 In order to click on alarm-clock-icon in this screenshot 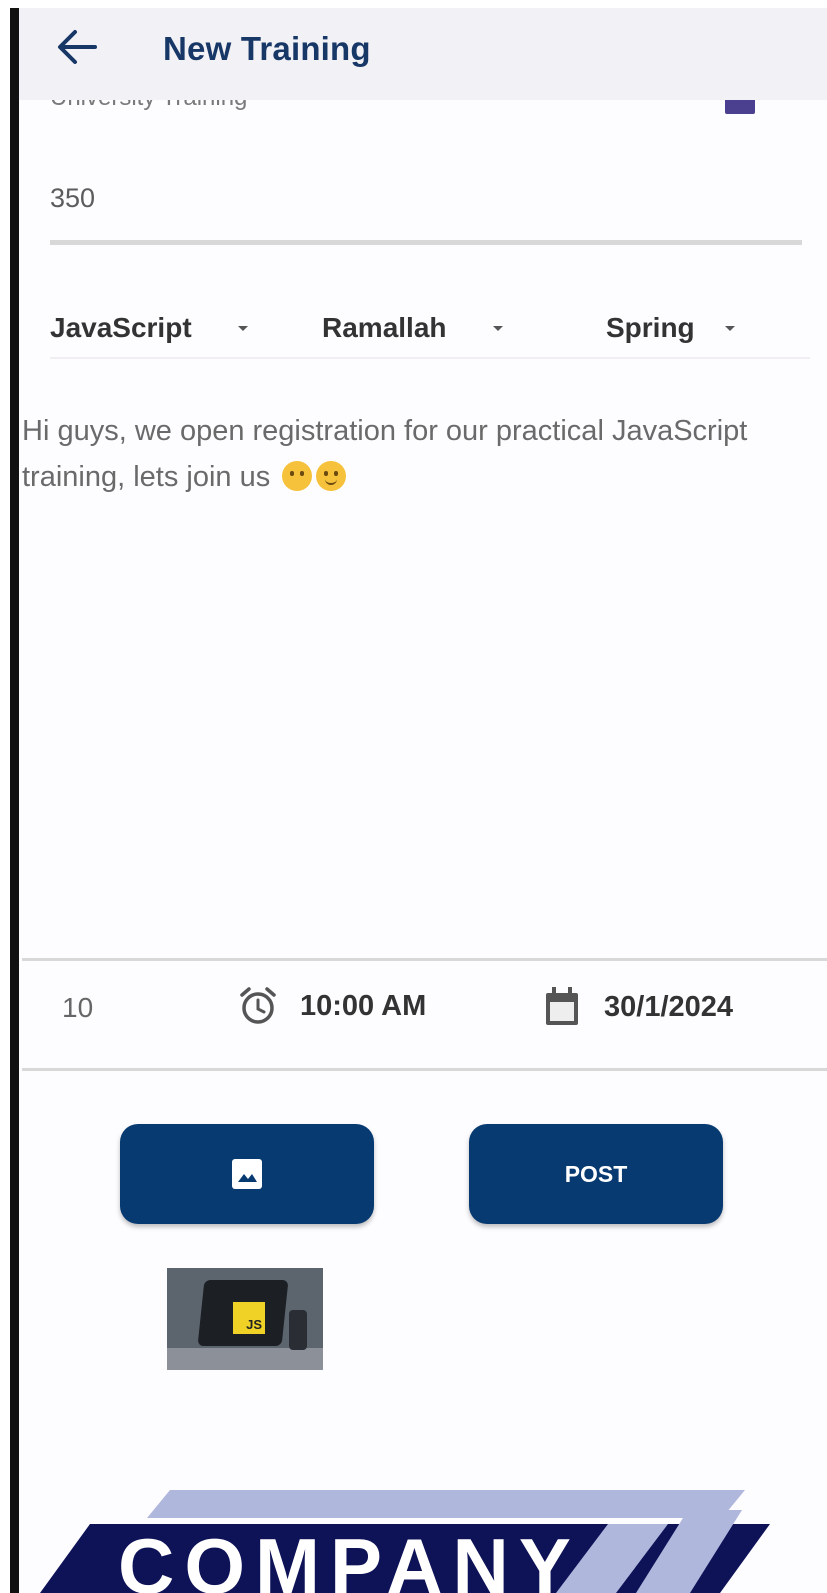, I will do `click(258, 1005)`.